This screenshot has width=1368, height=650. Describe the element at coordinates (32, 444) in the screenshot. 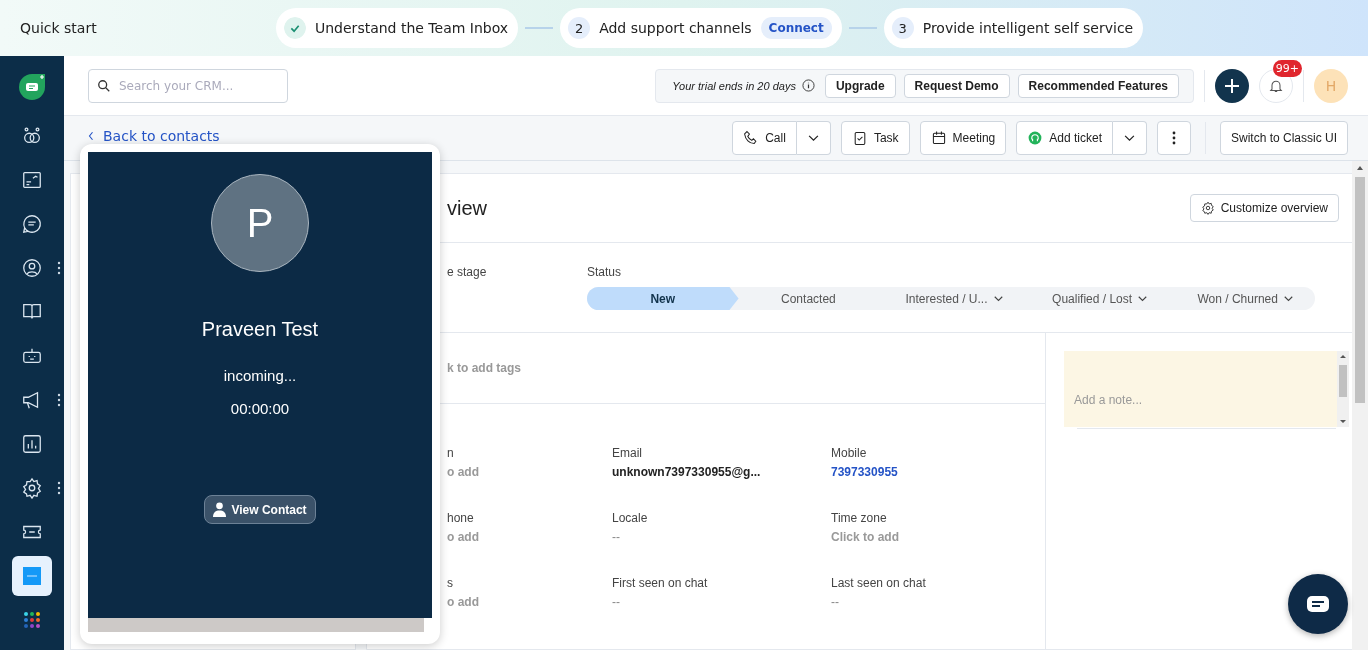

I see `chart-icon` at that location.